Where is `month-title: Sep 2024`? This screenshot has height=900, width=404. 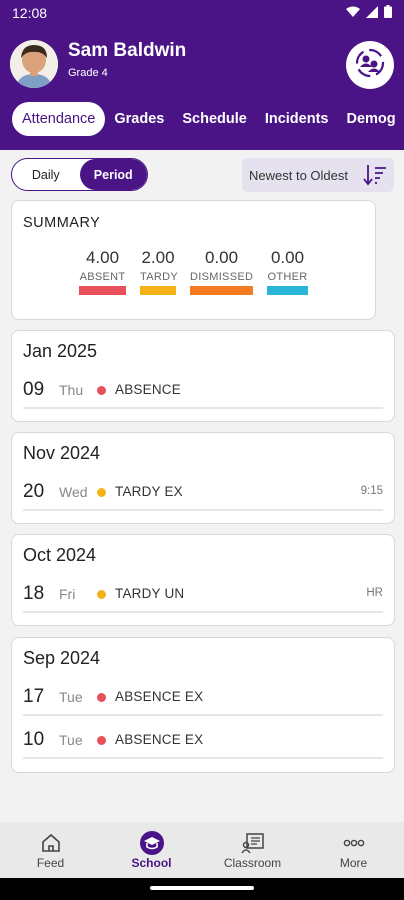 month-title: Sep 2024 is located at coordinates (62, 658).